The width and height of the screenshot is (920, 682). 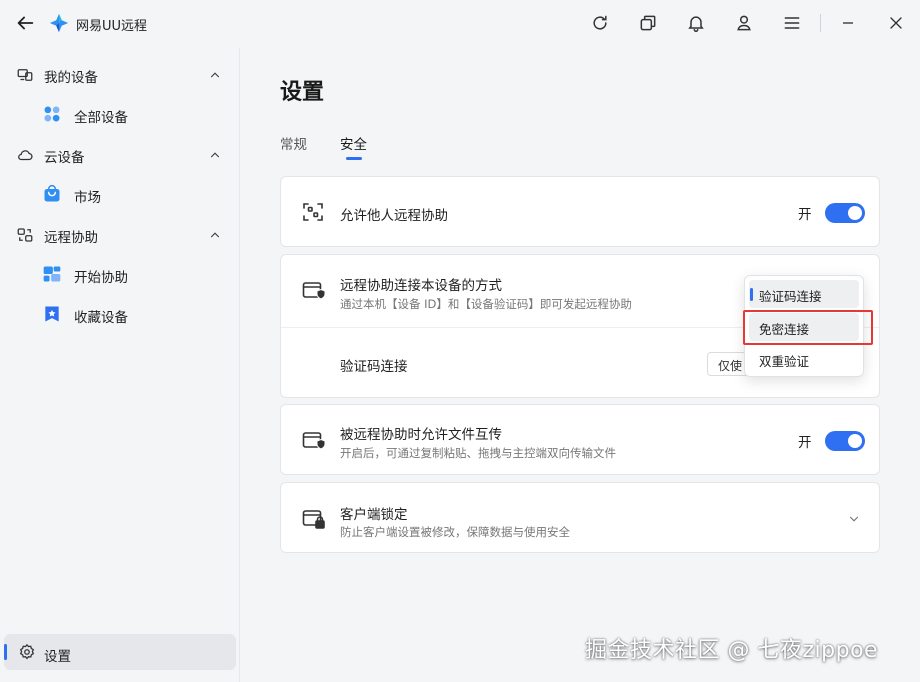 I want to click on sidebar-item-label: 全部设备, so click(x=101, y=118).